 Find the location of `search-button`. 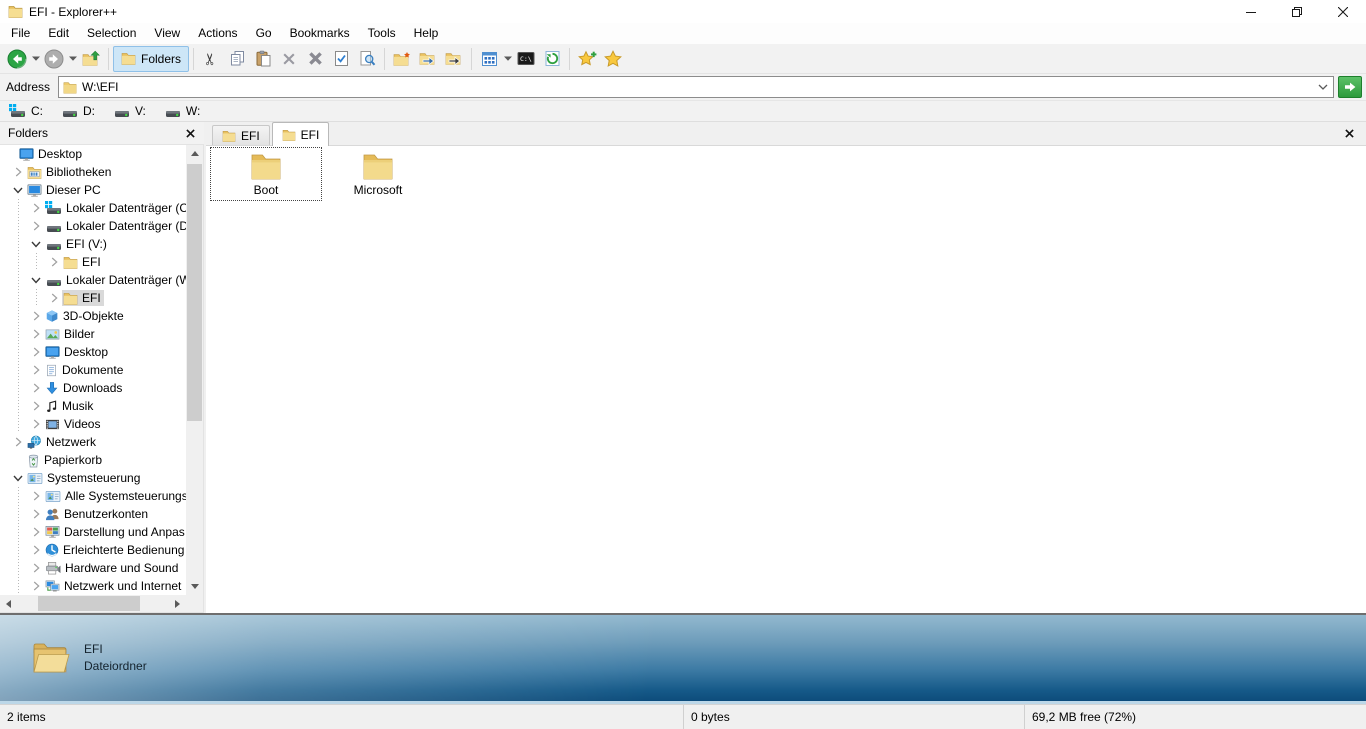

search-button is located at coordinates (367, 59).